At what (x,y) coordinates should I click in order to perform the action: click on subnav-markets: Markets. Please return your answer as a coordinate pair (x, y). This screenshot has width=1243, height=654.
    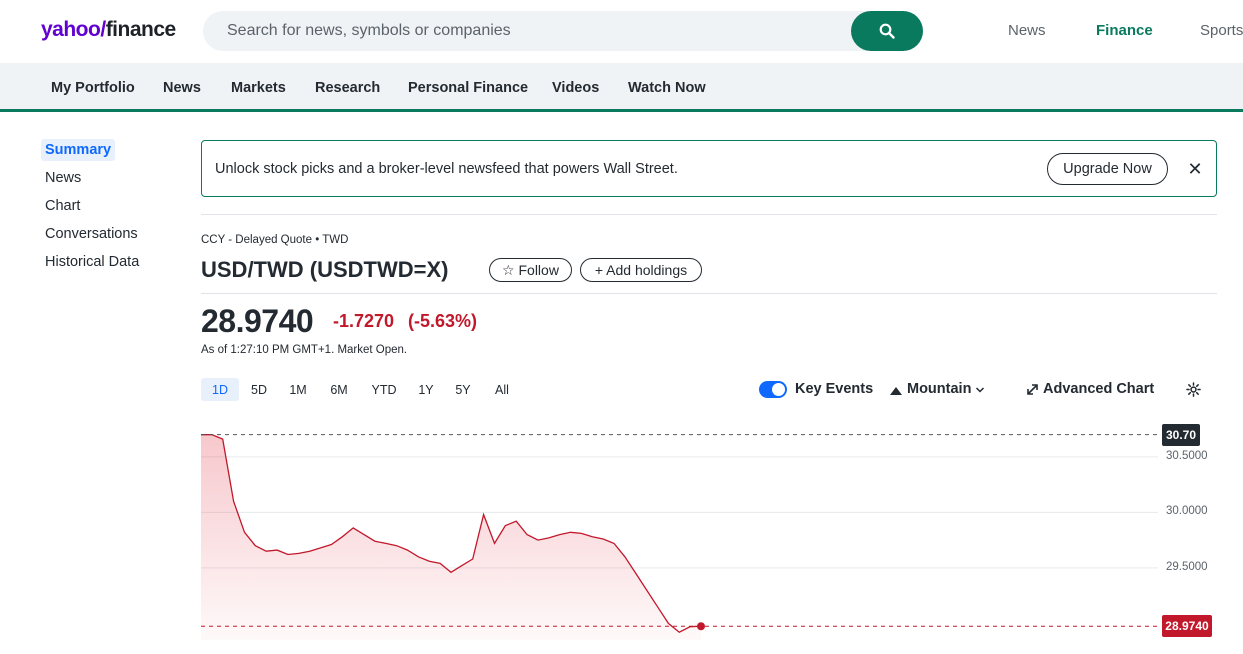
    Looking at the image, I should click on (258, 88).